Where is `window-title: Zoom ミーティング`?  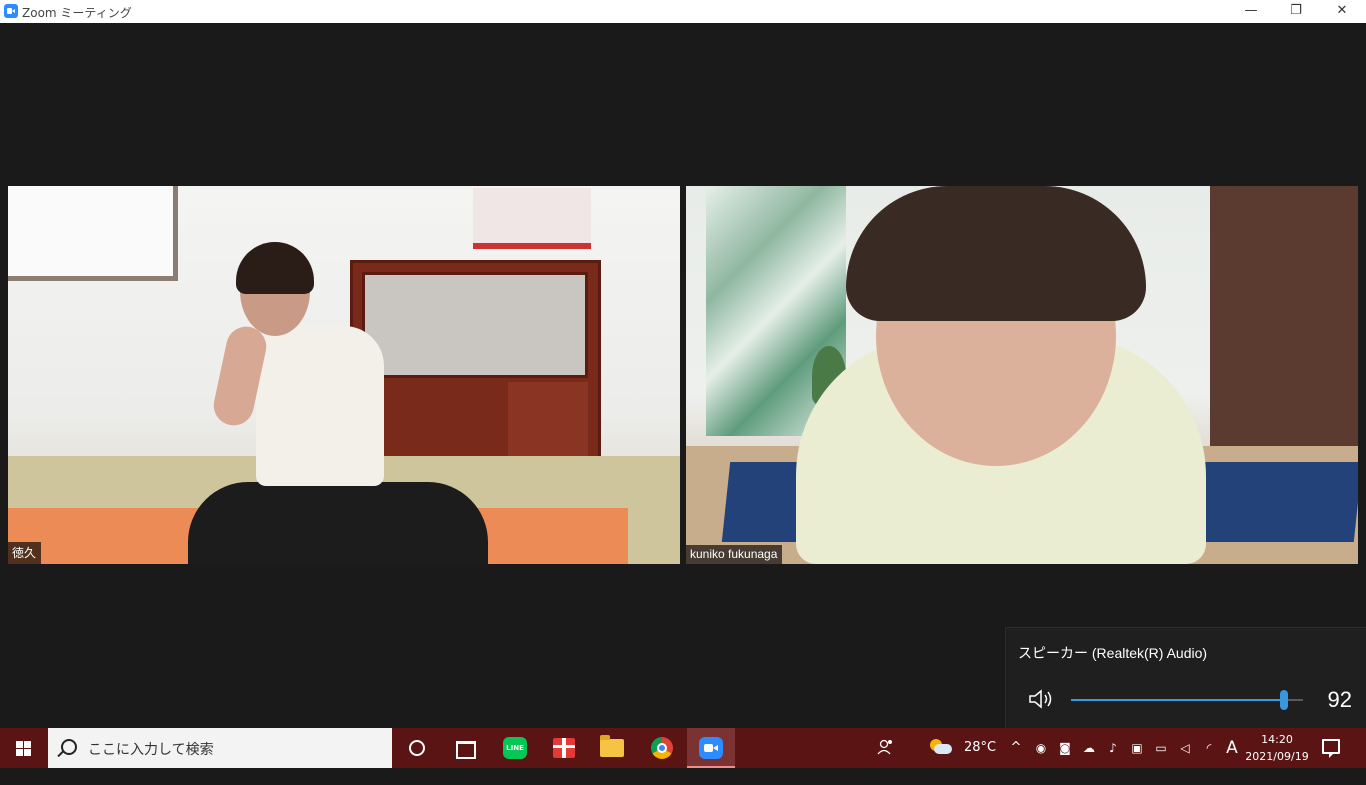 window-title: Zoom ミーティング is located at coordinates (77, 13).